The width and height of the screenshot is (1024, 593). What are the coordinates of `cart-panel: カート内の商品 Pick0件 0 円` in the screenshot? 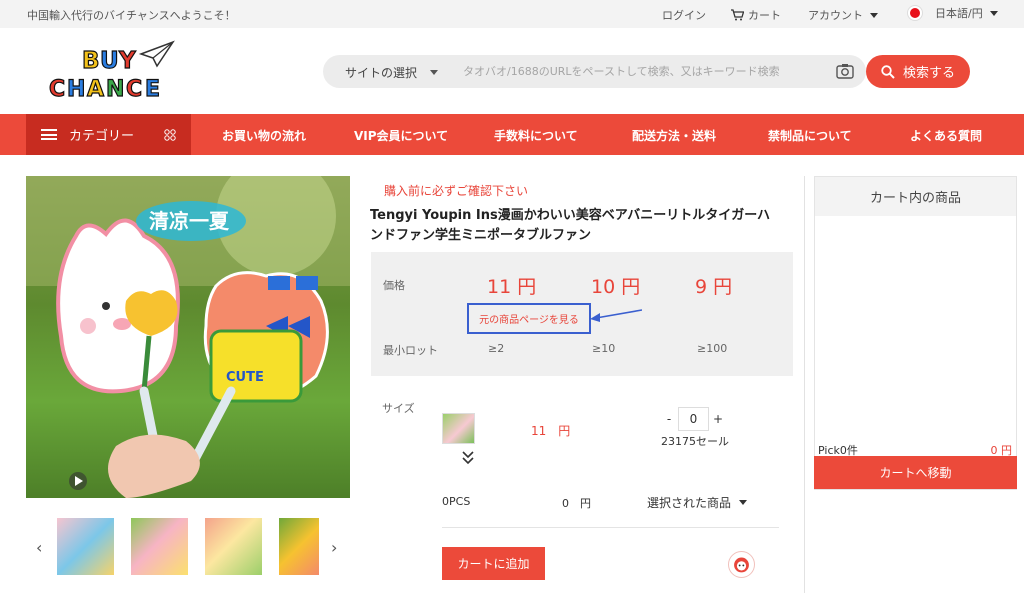 It's located at (915, 333).